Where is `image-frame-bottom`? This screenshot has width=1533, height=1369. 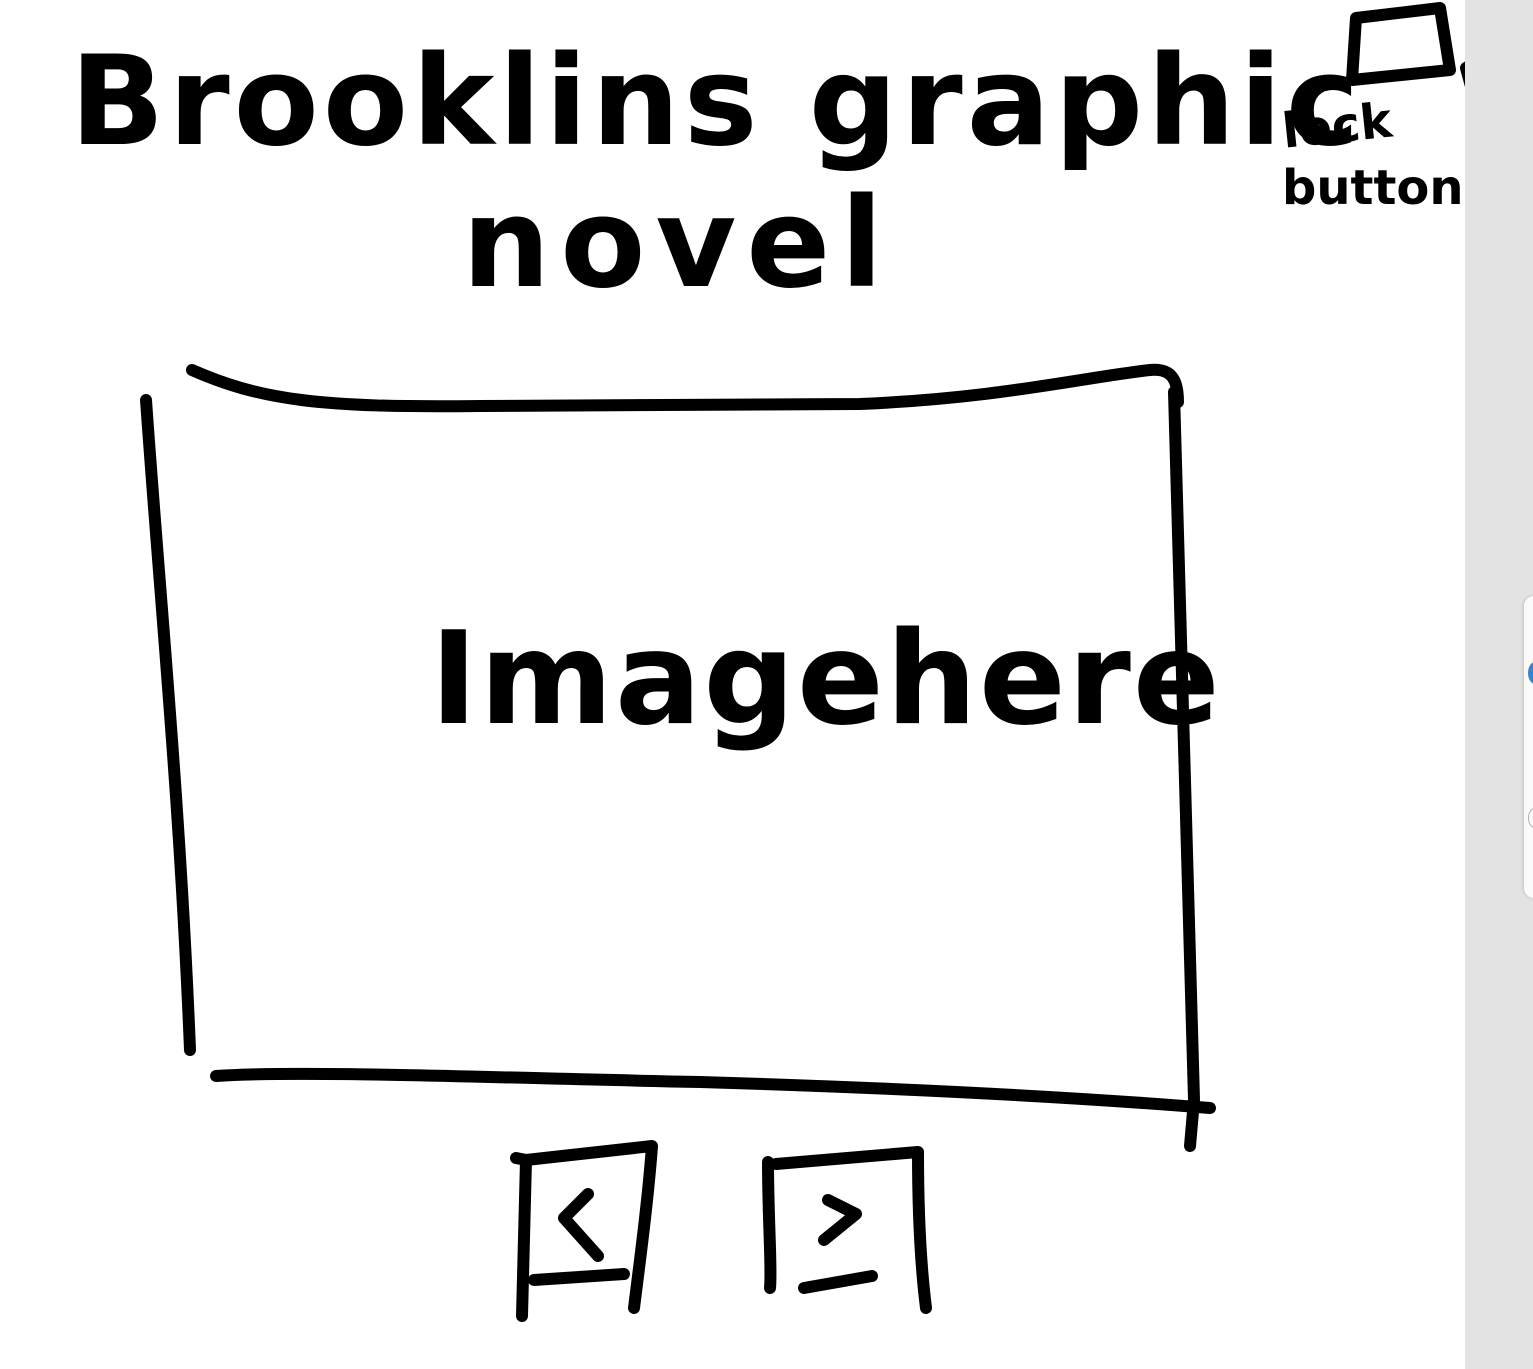
image-frame-bottom is located at coordinates (713, 1090).